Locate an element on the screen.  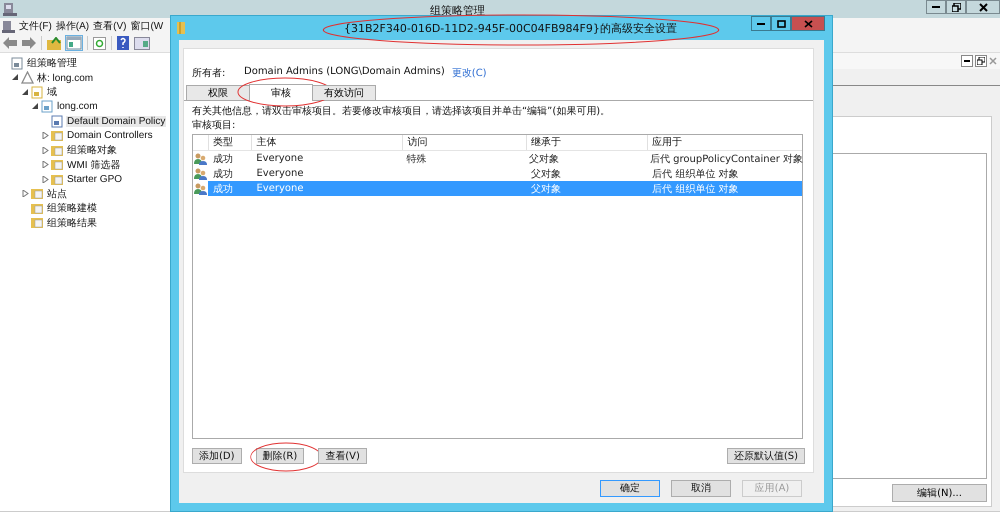
console-tree-icon is located at coordinates (74, 43).